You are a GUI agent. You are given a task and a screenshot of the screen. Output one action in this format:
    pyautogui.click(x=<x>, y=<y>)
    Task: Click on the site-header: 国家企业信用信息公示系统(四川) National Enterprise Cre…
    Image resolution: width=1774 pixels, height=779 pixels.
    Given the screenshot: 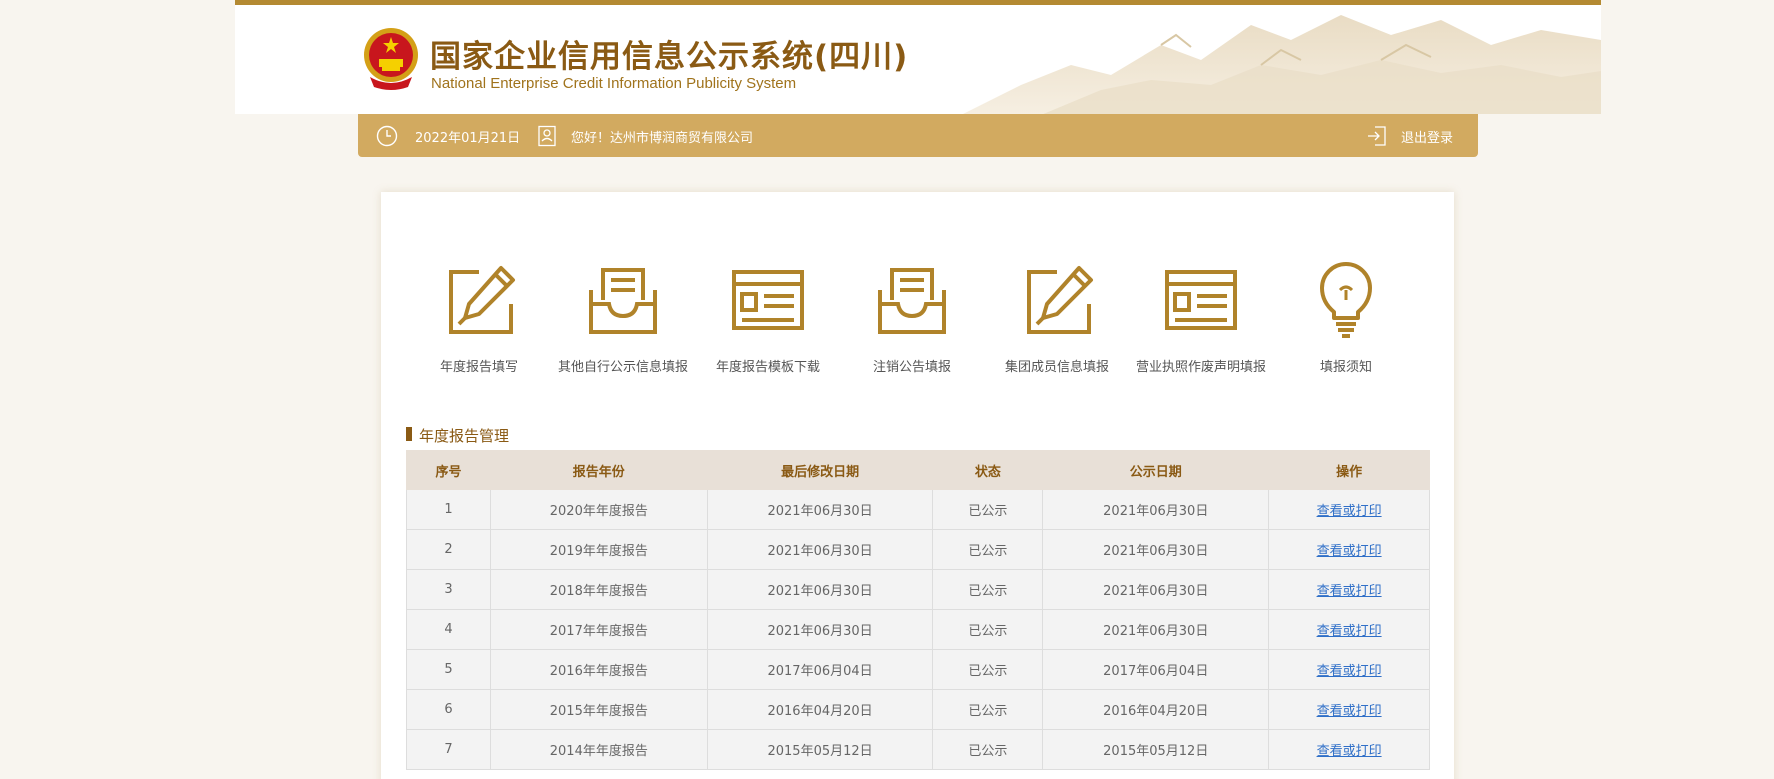 What is the action you would take?
    pyautogui.click(x=918, y=57)
    